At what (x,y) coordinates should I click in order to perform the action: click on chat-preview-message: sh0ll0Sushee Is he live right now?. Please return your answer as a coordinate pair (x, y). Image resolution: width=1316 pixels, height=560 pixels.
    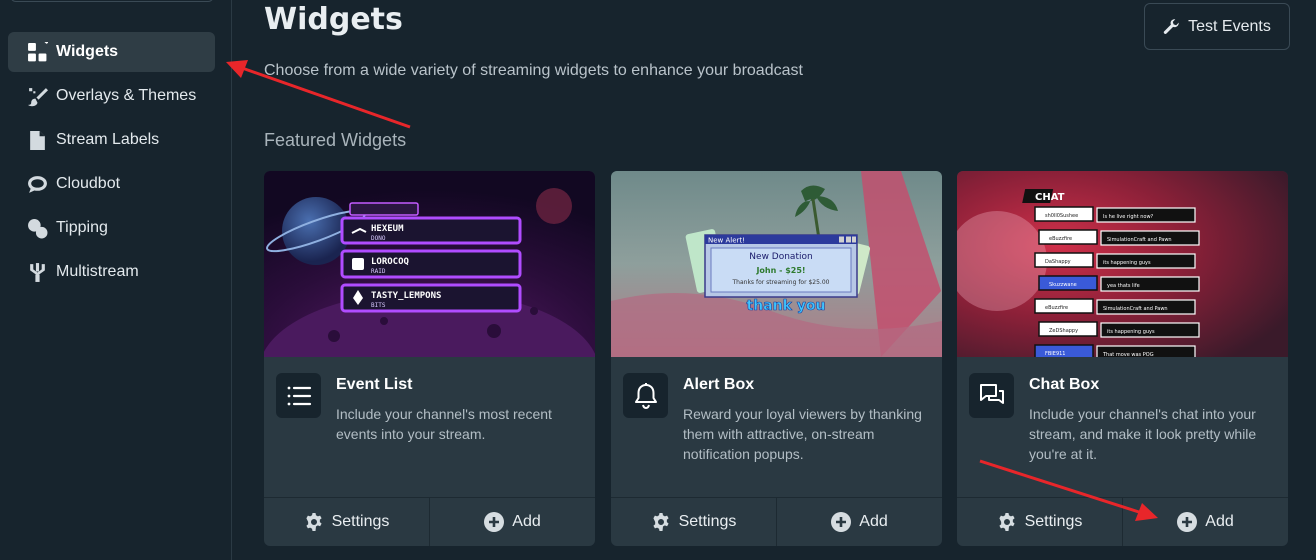
    Looking at the image, I should click on (1115, 214).